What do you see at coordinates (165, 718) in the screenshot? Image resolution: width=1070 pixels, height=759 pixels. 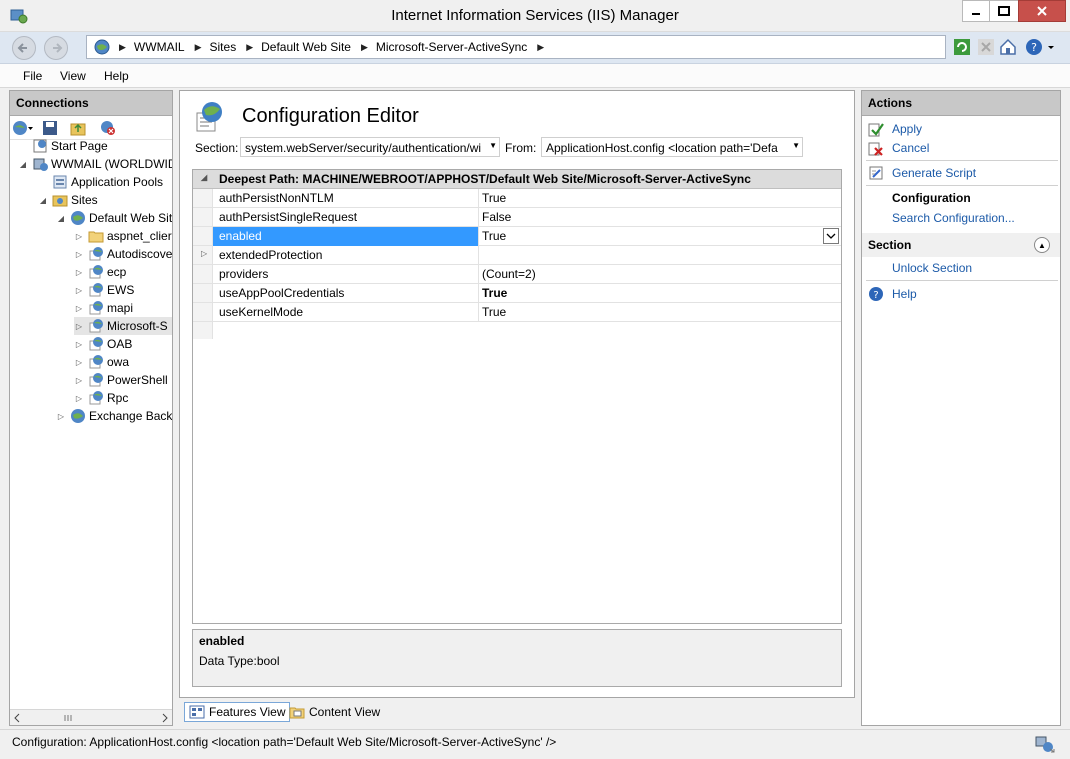 I see `scroll-right-icon` at bounding box center [165, 718].